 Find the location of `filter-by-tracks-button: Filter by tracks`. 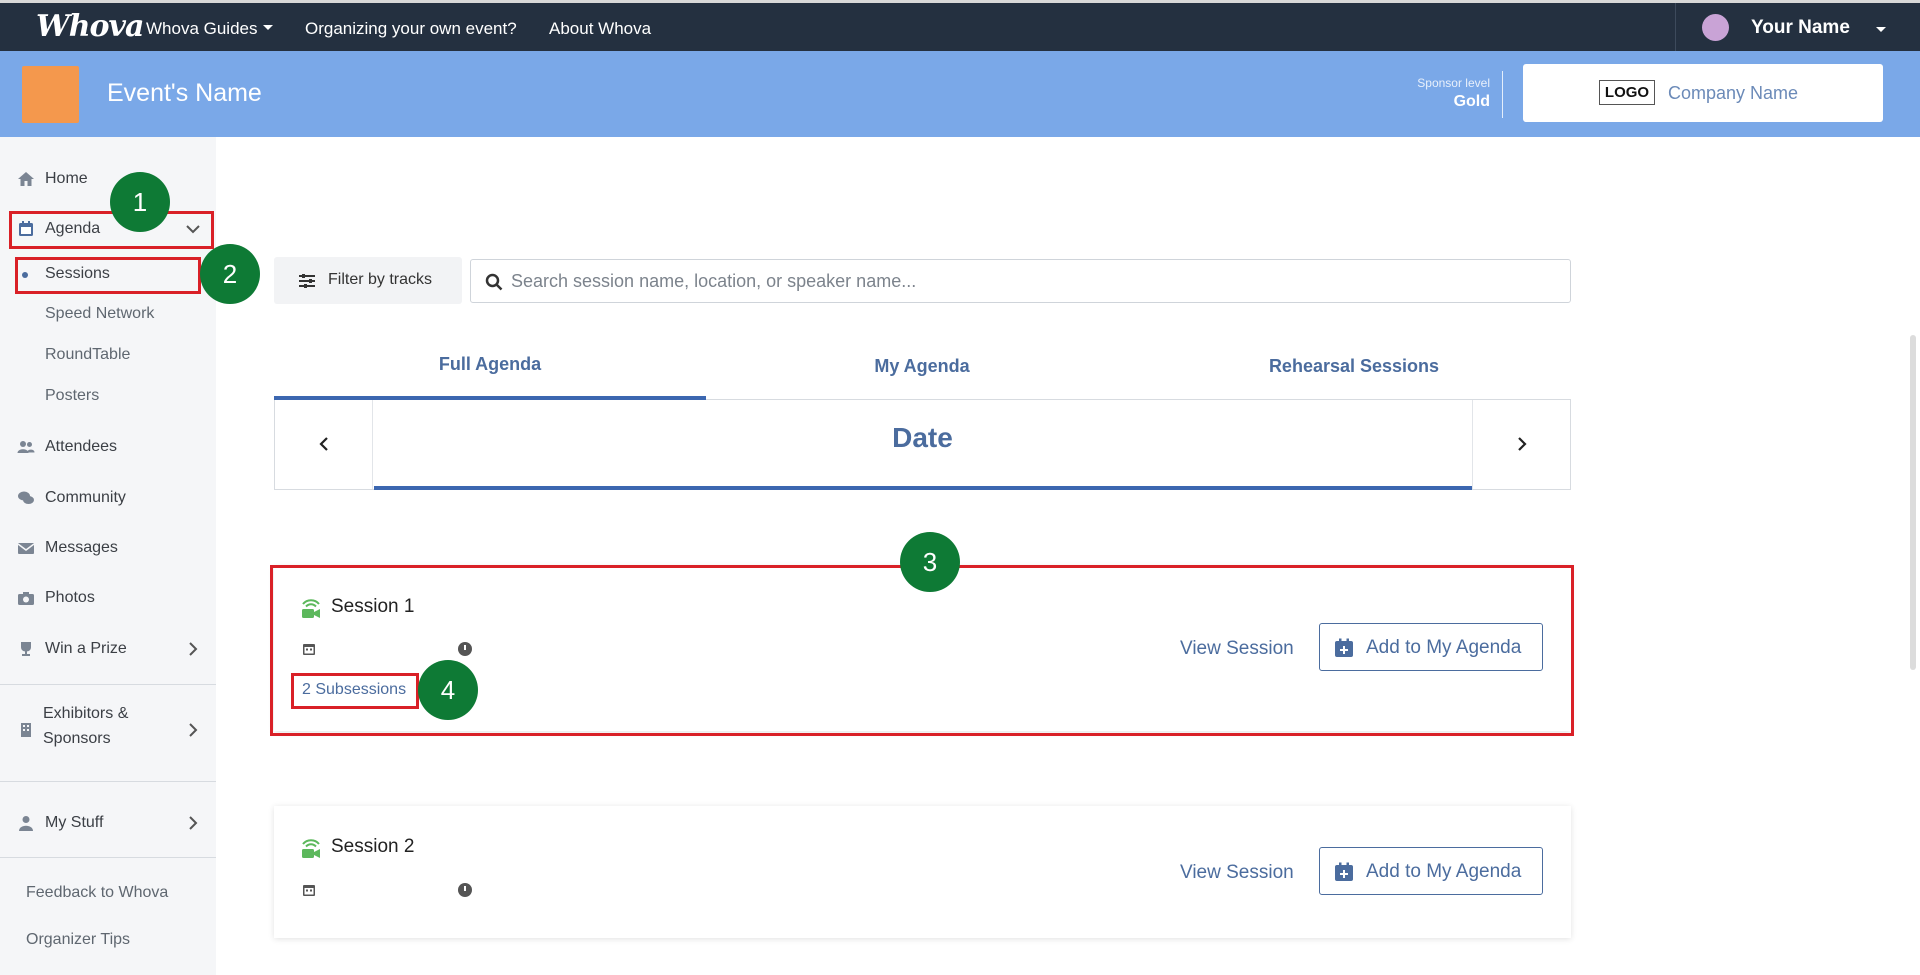

filter-by-tracks-button: Filter by tracks is located at coordinates (368, 280).